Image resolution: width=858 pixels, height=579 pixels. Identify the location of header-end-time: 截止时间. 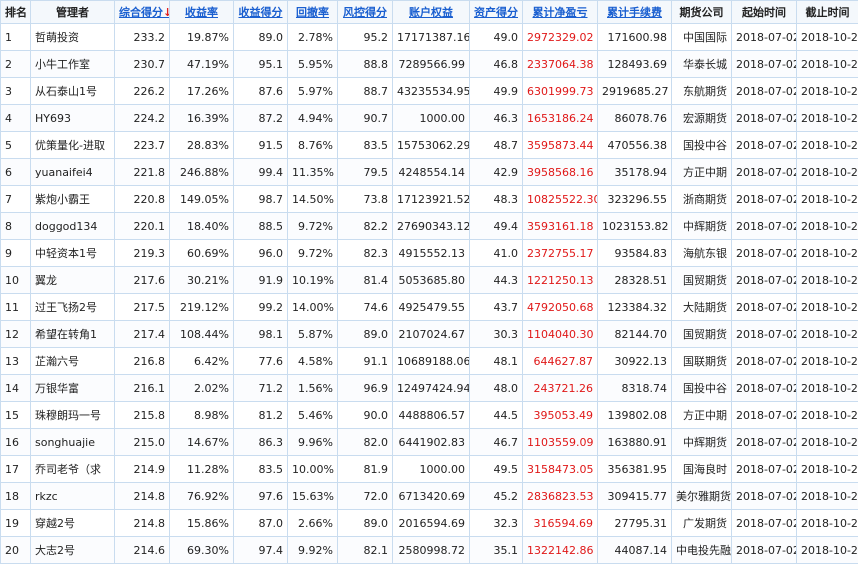
(827, 12).